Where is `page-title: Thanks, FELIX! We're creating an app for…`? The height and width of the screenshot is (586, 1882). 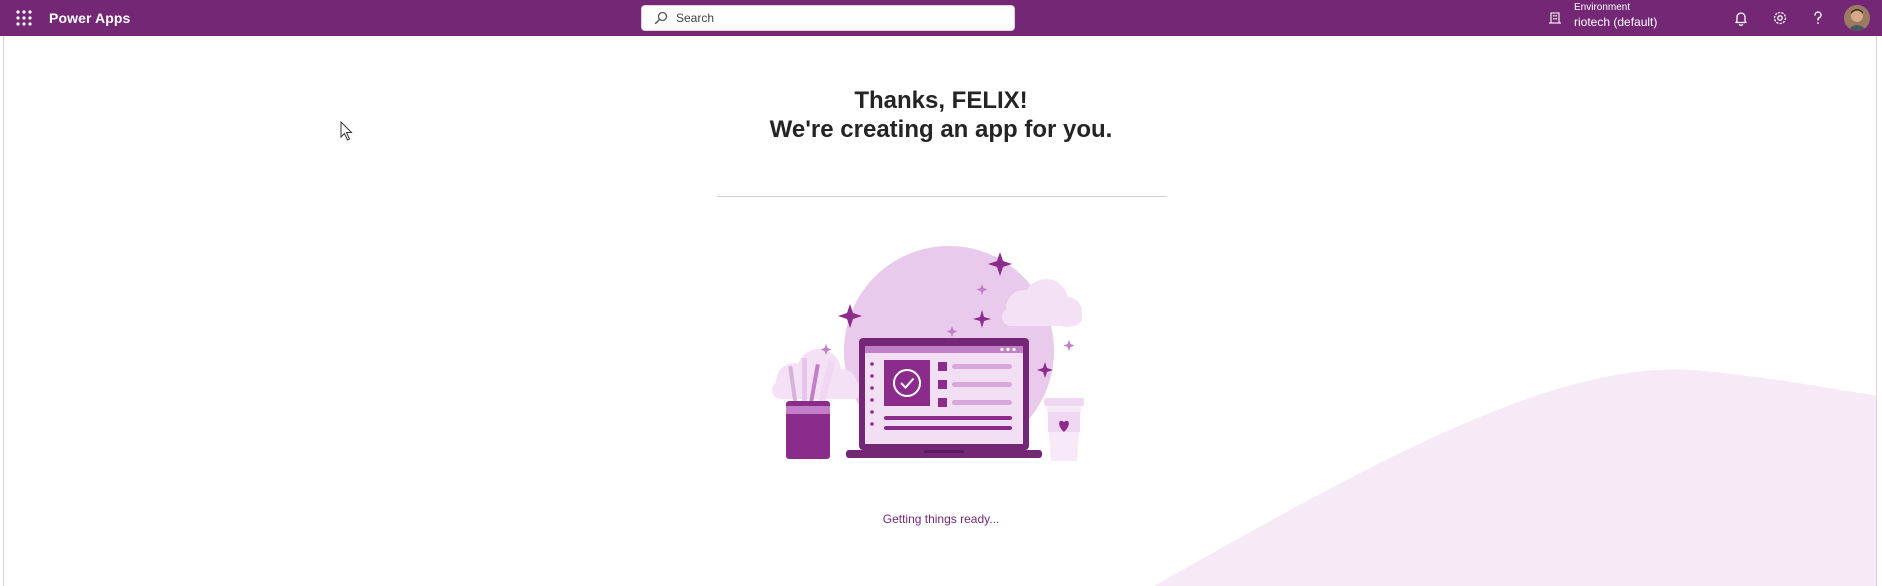 page-title: Thanks, FELIX! We're creating an app for… is located at coordinates (940, 115).